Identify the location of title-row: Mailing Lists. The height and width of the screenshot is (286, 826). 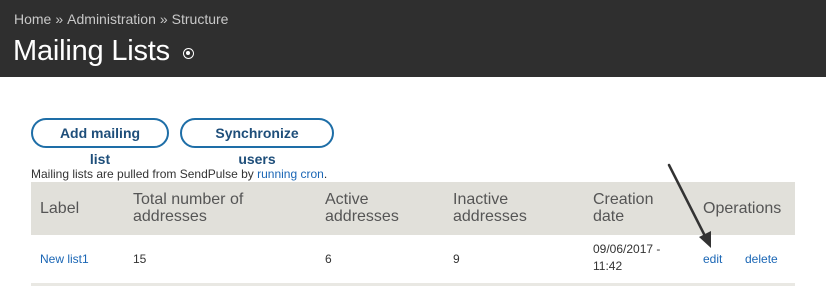
(103, 51).